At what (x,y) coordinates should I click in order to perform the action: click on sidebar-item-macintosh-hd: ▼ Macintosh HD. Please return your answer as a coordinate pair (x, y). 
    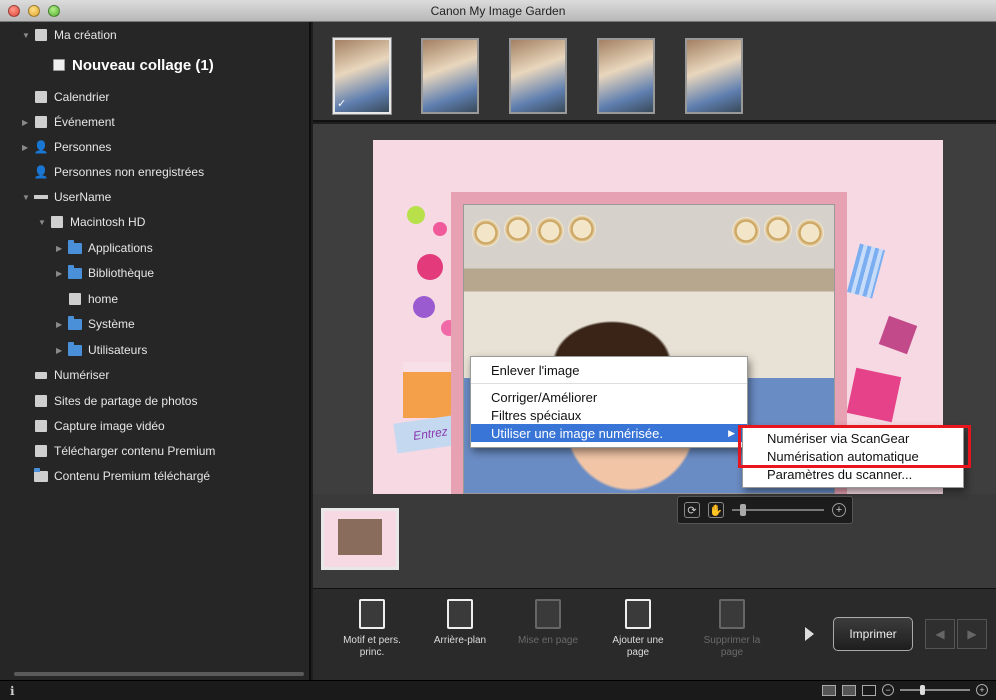
    Looking at the image, I should click on (91, 222).